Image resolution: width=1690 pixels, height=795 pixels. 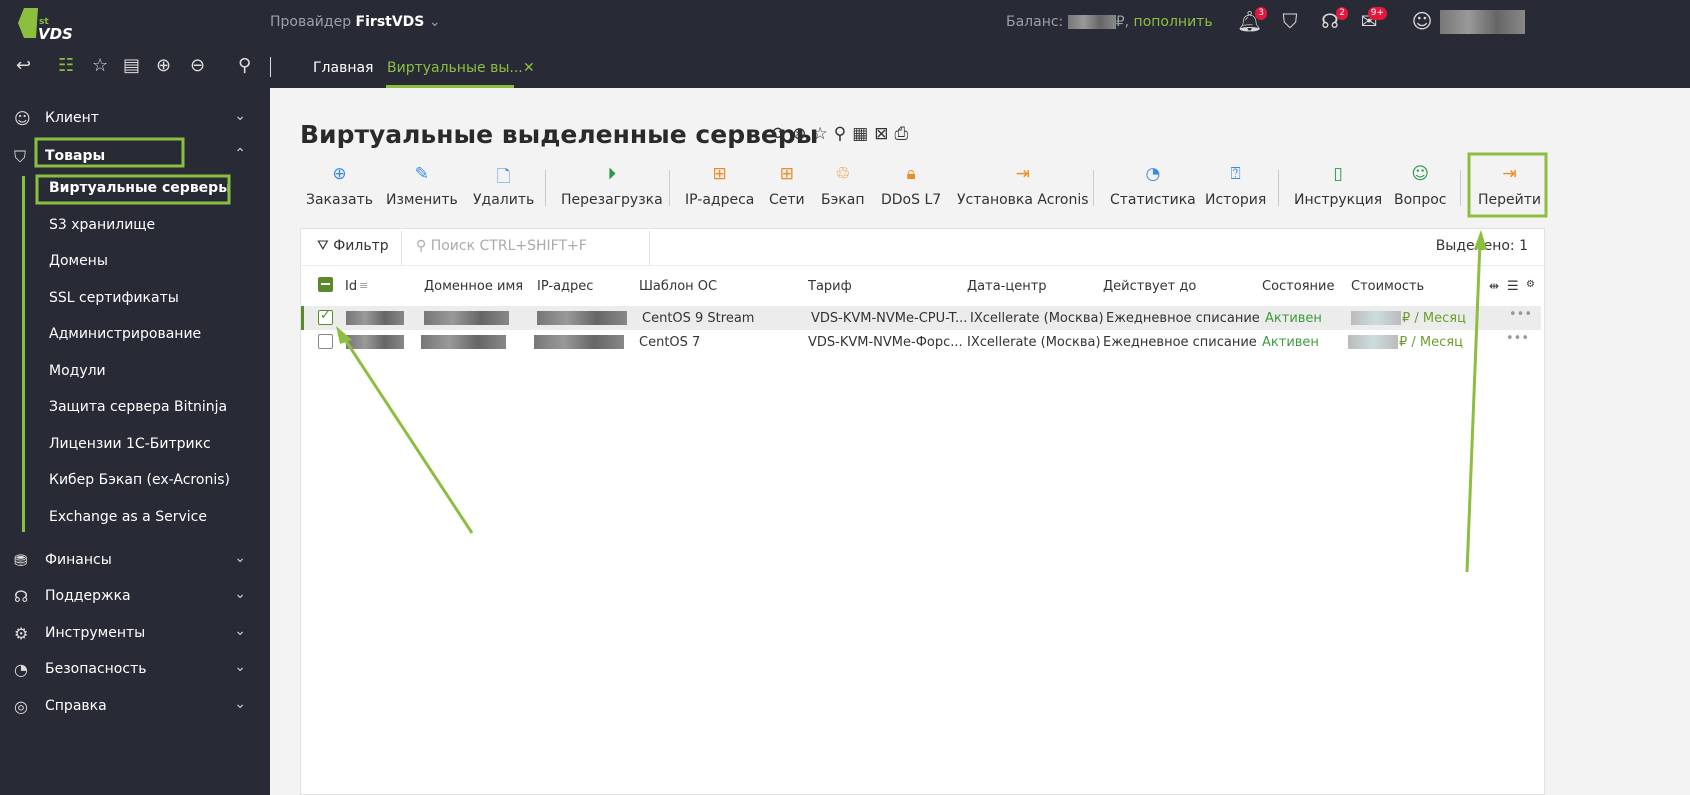 What do you see at coordinates (48, 23) in the screenshot?
I see `firstvds-logo: stVDS` at bounding box center [48, 23].